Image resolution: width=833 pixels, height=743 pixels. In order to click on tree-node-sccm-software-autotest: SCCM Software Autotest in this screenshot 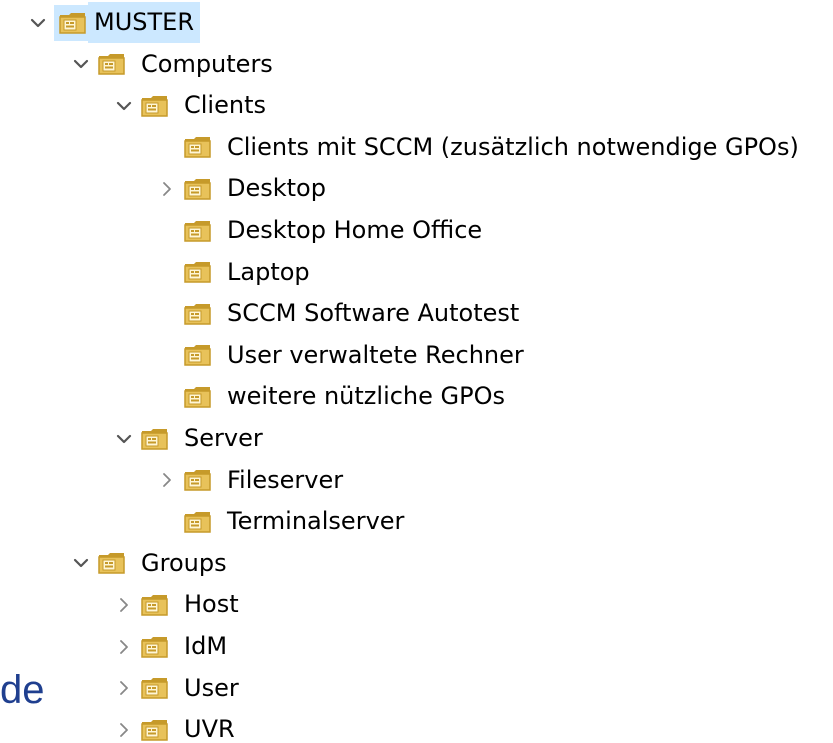, I will do `click(337, 313)`.